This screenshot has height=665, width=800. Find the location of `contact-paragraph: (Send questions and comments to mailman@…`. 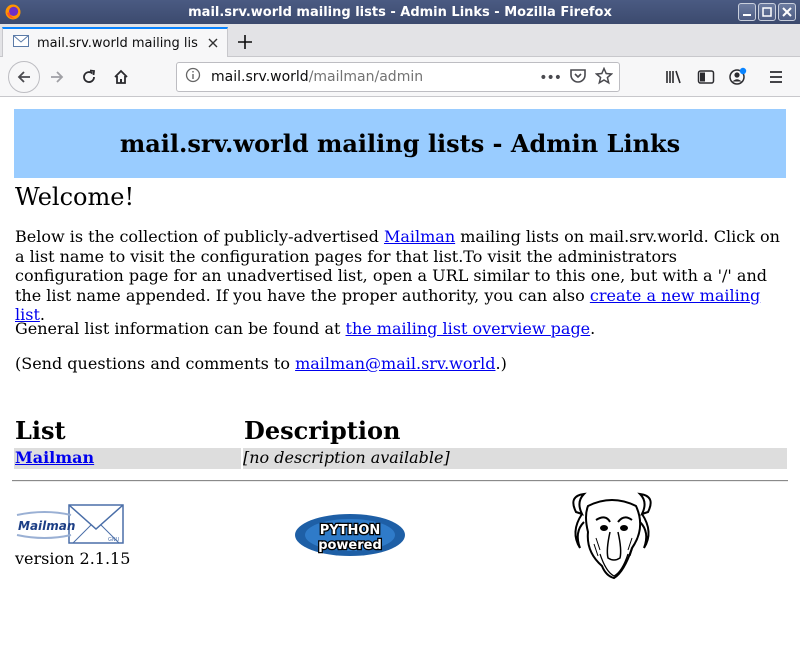

contact-paragraph: (Send questions and comments to mailman@… is located at coordinates (400, 364).